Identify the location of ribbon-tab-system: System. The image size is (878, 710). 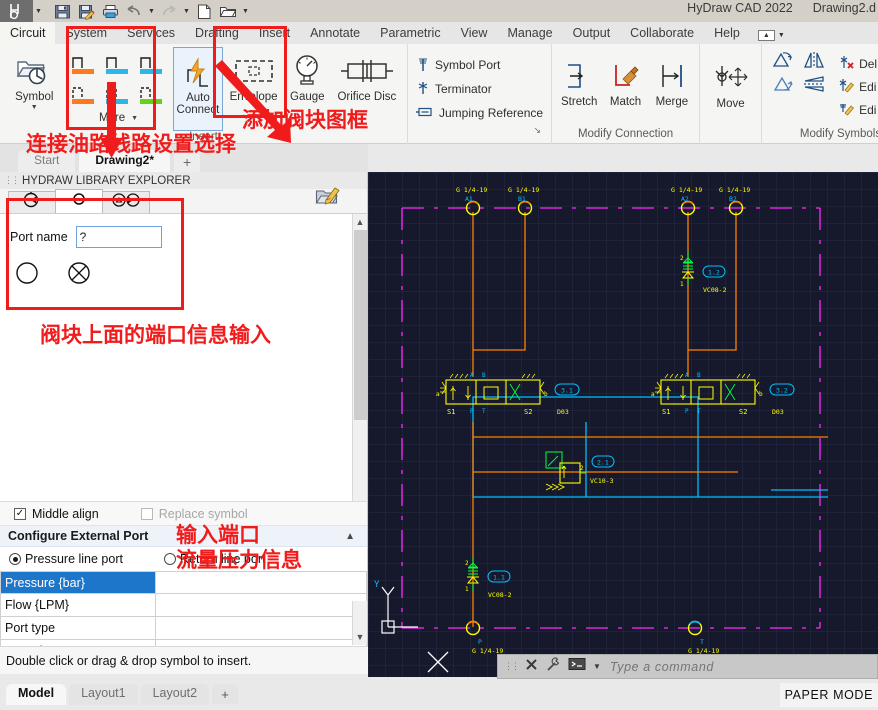
(86, 33).